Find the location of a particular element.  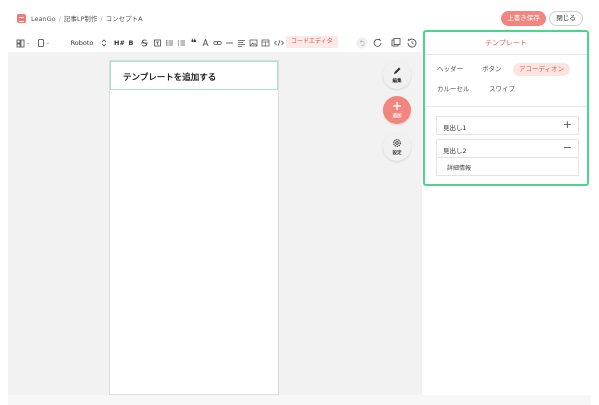

breadcrumb-project: LeanGo is located at coordinates (43, 19).